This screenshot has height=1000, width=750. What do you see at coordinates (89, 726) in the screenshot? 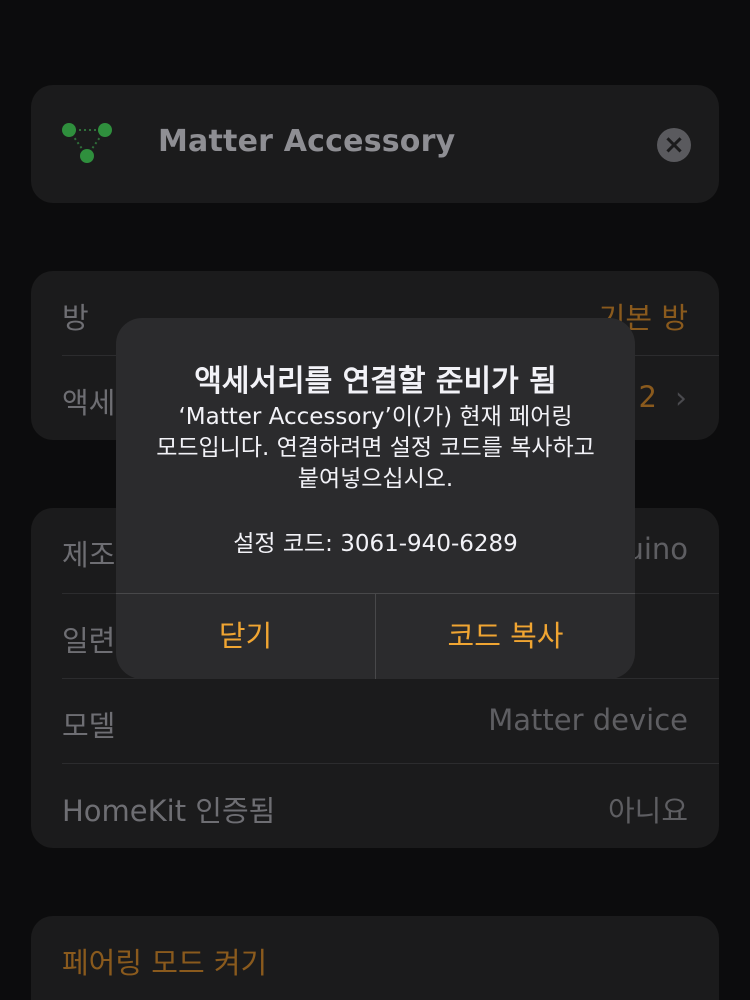
I see `model-label: 모델` at bounding box center [89, 726].